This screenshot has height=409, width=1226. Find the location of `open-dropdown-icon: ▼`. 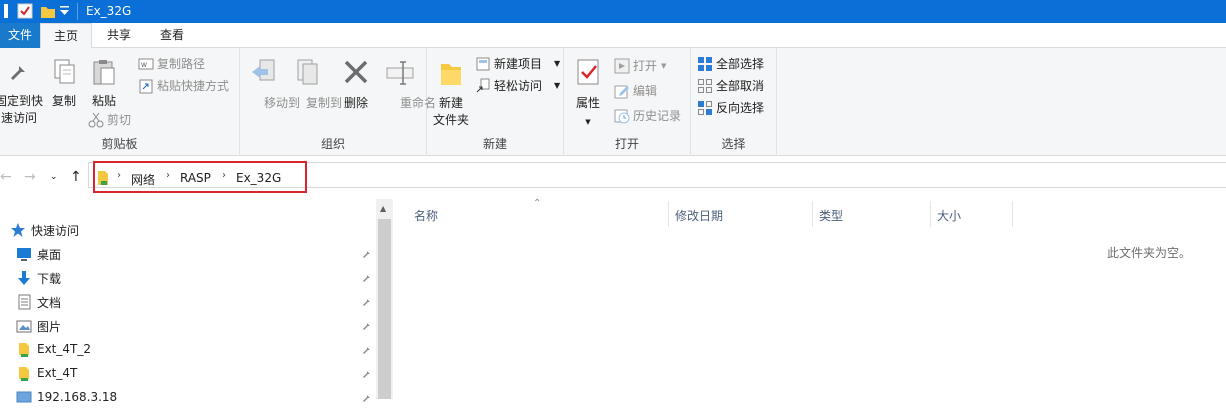

open-dropdown-icon: ▼ is located at coordinates (664, 66).